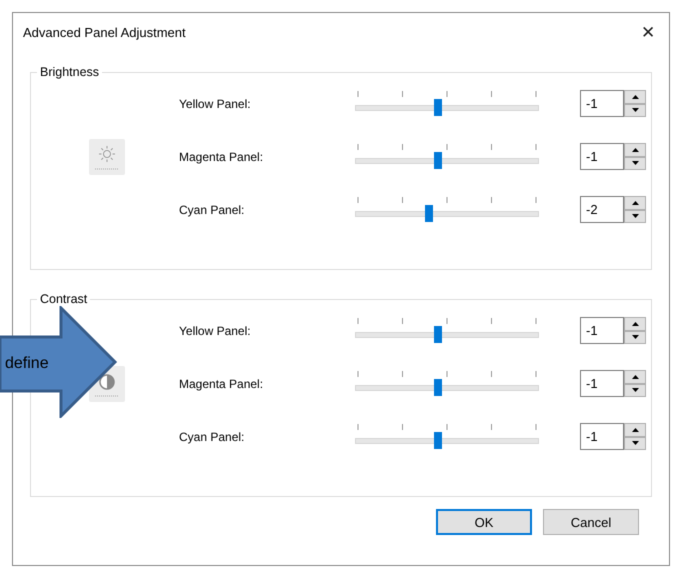 This screenshot has height=574, width=684. What do you see at coordinates (104, 32) in the screenshot?
I see `window-title: Advanced Panel Adjustment` at bounding box center [104, 32].